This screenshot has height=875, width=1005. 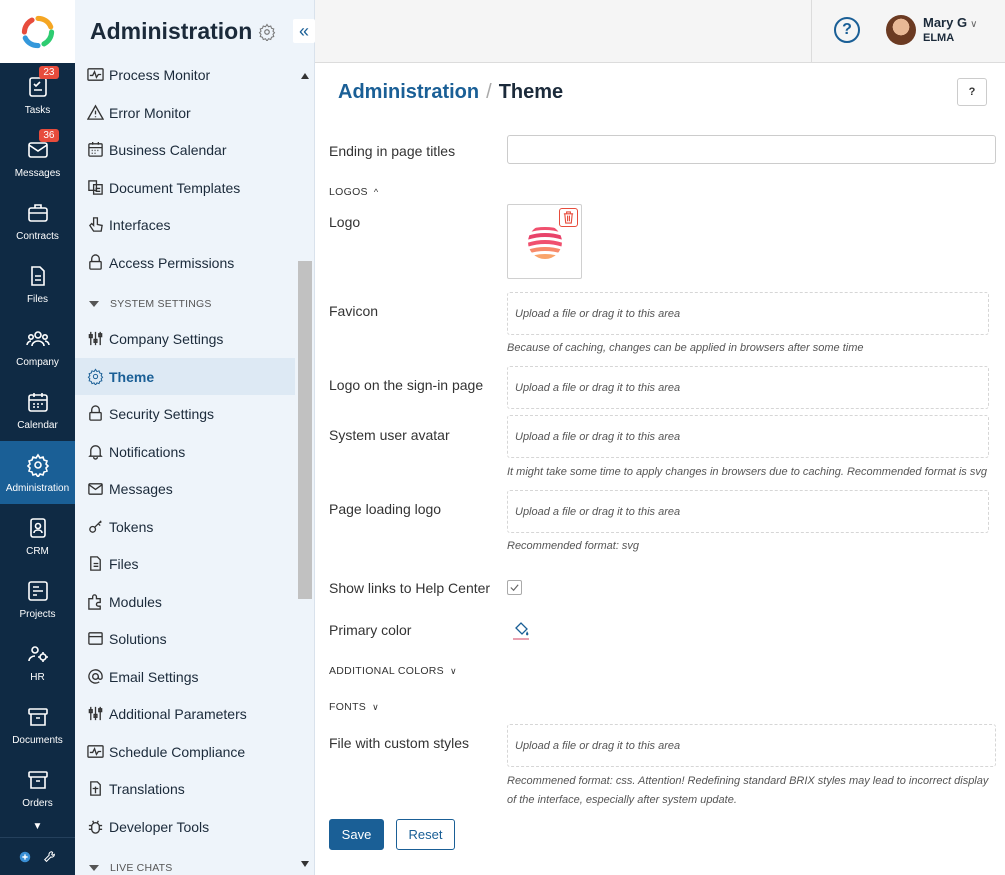 I want to click on sidebar-item-files: Files, so click(x=185, y=563).